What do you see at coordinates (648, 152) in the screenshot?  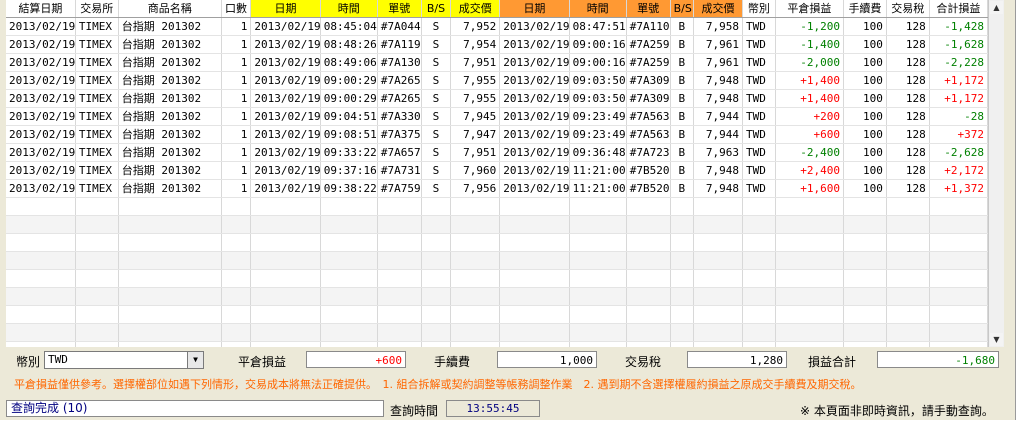 I see `table-cell: #7A723` at bounding box center [648, 152].